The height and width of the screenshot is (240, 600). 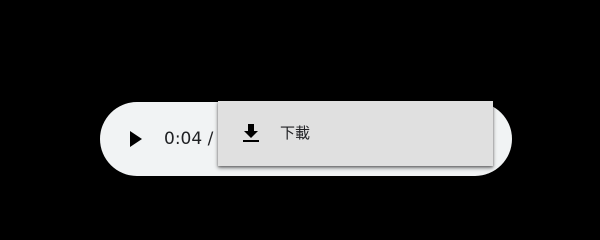 What do you see at coordinates (295, 133) in the screenshot?
I see `menu-item-label: 下載` at bounding box center [295, 133].